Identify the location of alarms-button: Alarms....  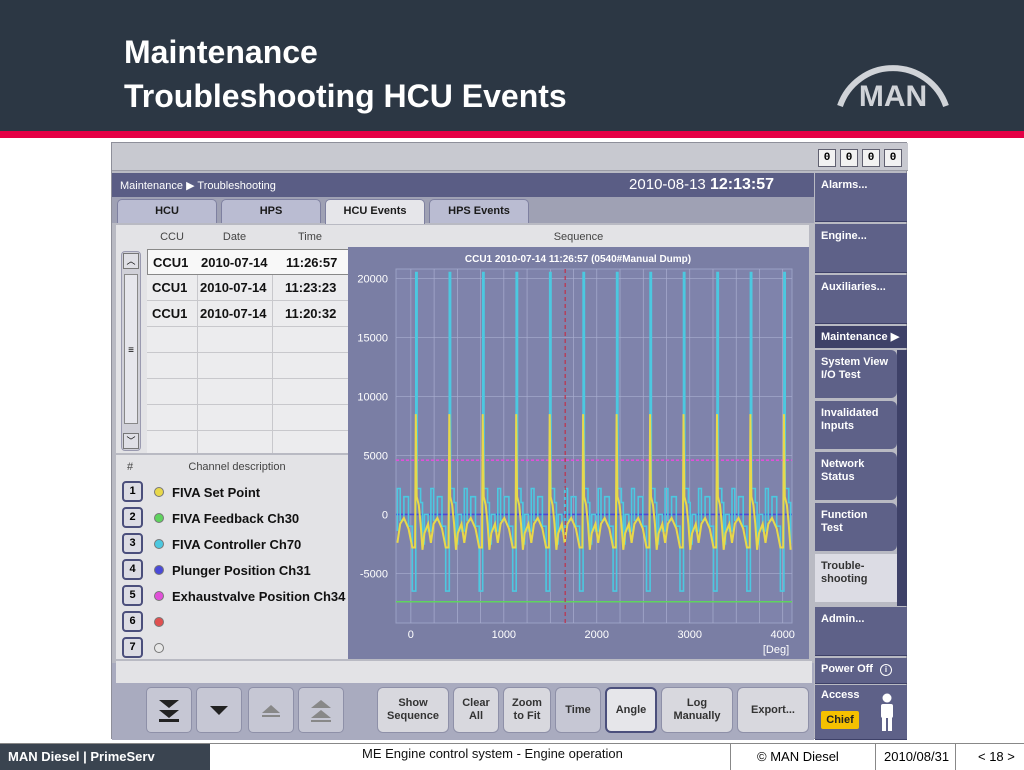
(861, 197).